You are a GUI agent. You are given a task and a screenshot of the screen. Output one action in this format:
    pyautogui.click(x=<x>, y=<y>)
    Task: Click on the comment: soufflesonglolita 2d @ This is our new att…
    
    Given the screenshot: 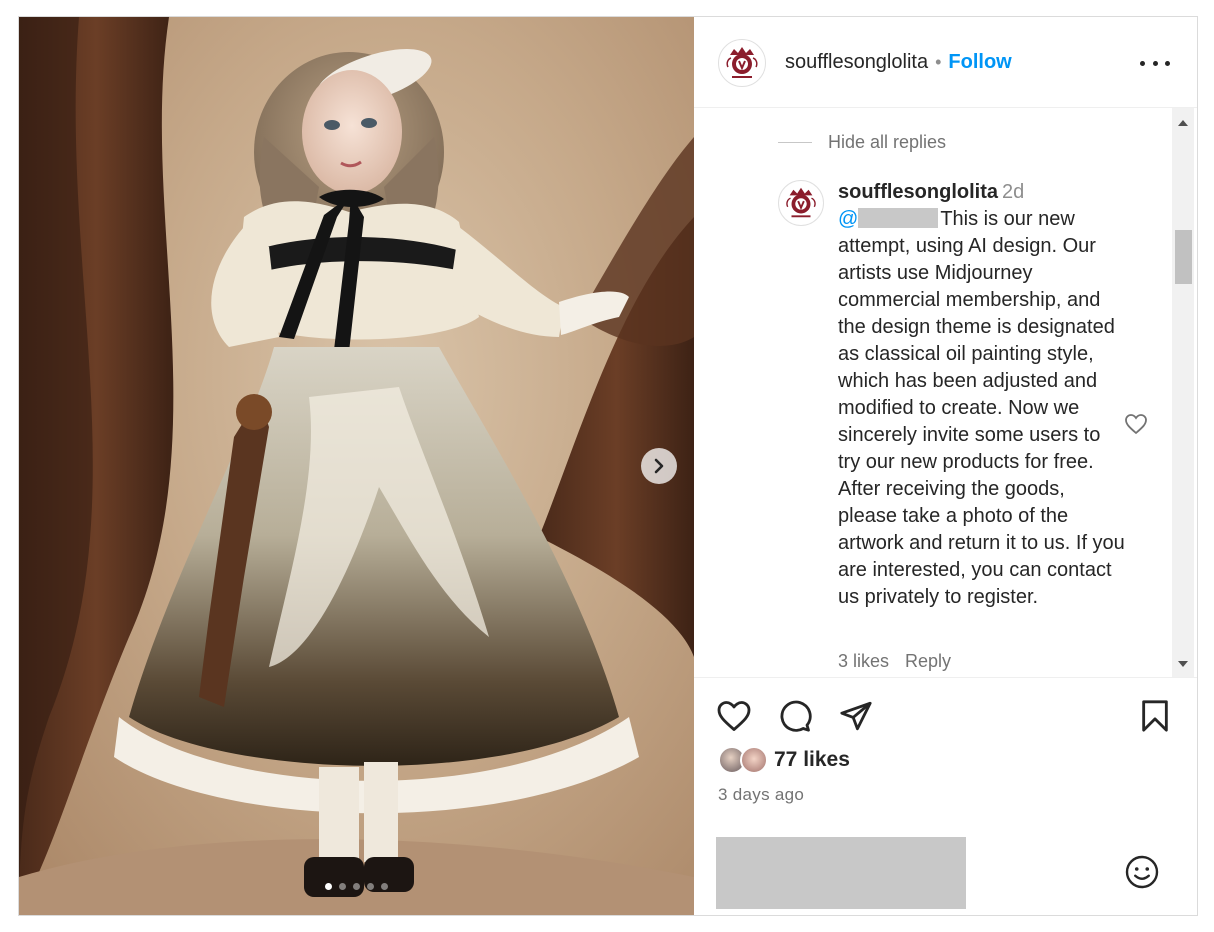 What is the action you would take?
    pyautogui.click(x=983, y=395)
    